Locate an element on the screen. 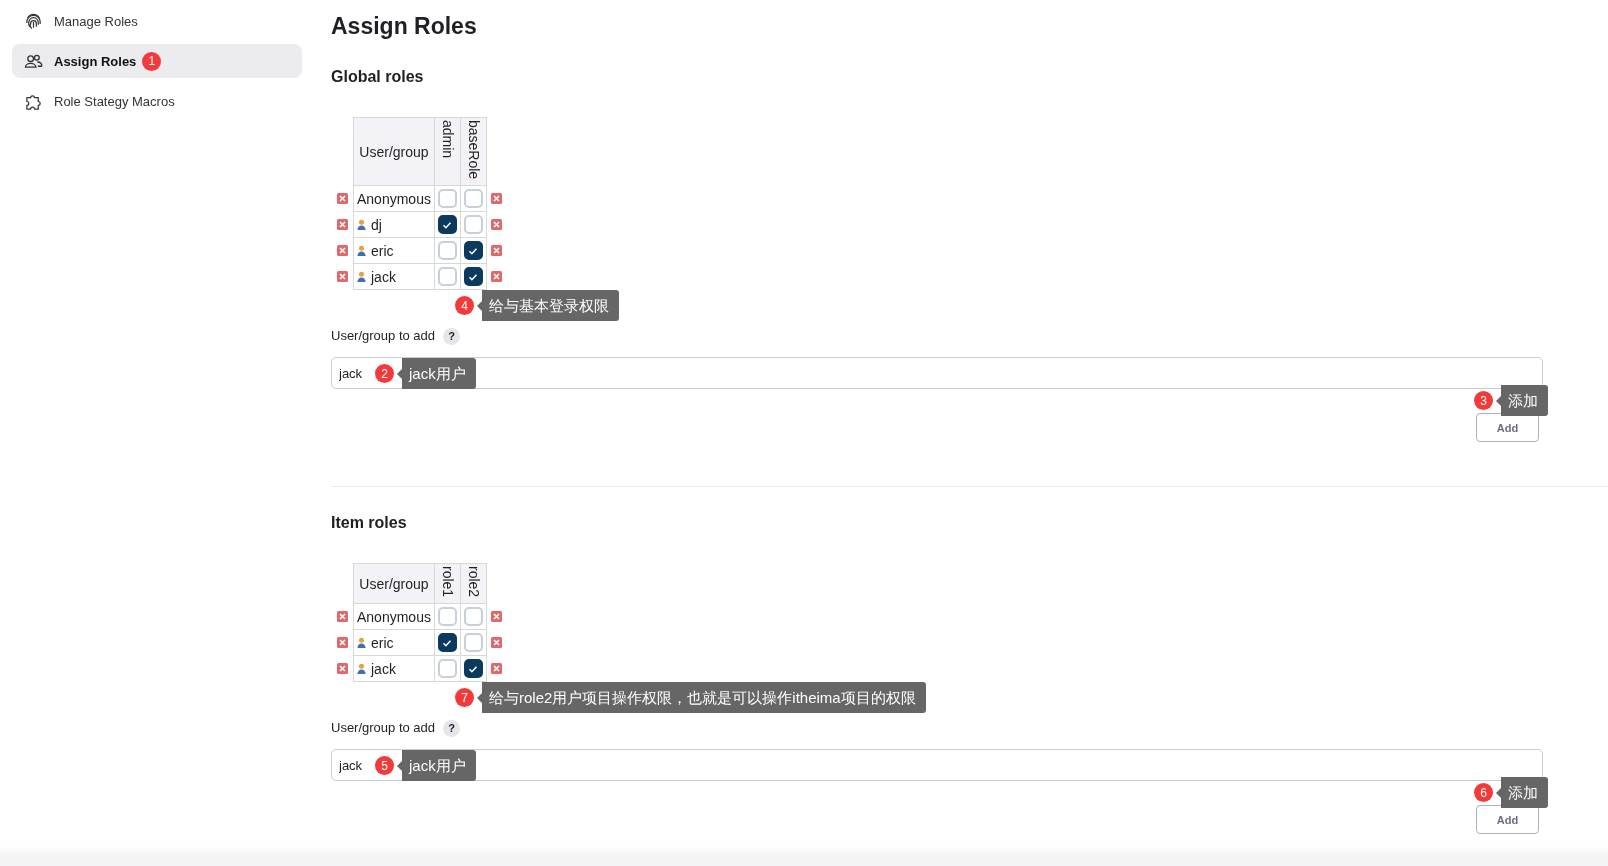  user-name: dj is located at coordinates (376, 224).